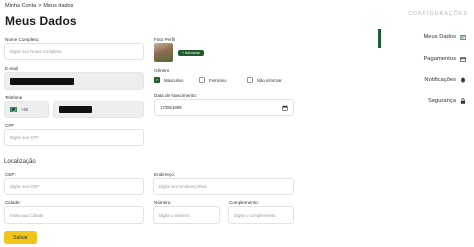  What do you see at coordinates (20, 6) in the screenshot?
I see `breadcrumb-parent: Minha Conta` at bounding box center [20, 6].